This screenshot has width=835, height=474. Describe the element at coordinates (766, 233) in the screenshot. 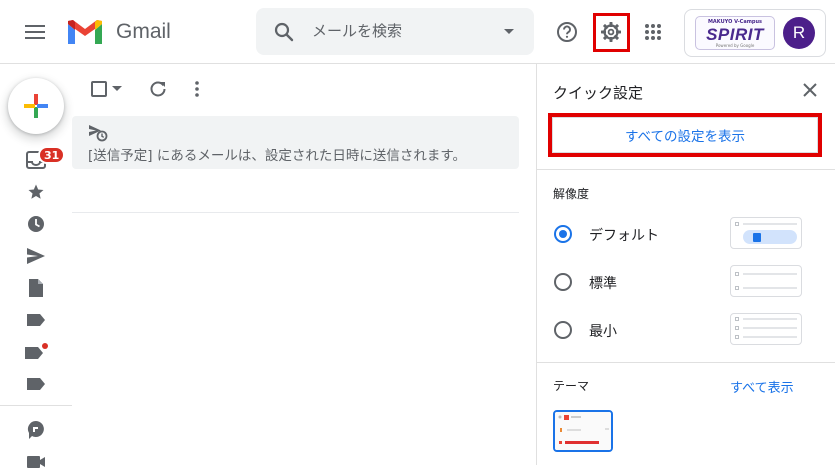

I see `density-preview-default` at that location.